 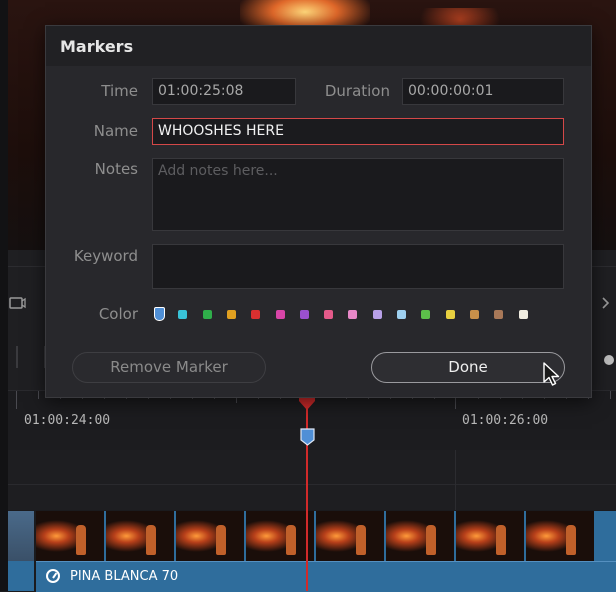 I want to click on done-button: Done, so click(x=468, y=367).